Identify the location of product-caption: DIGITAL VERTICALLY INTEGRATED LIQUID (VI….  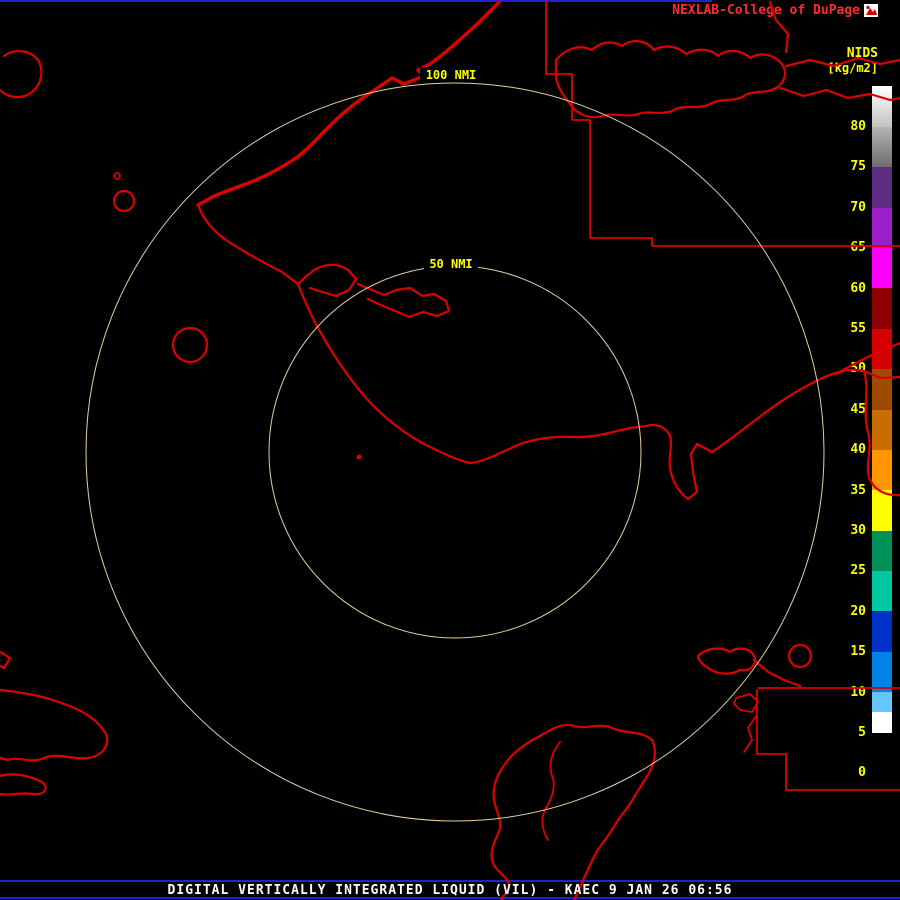
(450, 890).